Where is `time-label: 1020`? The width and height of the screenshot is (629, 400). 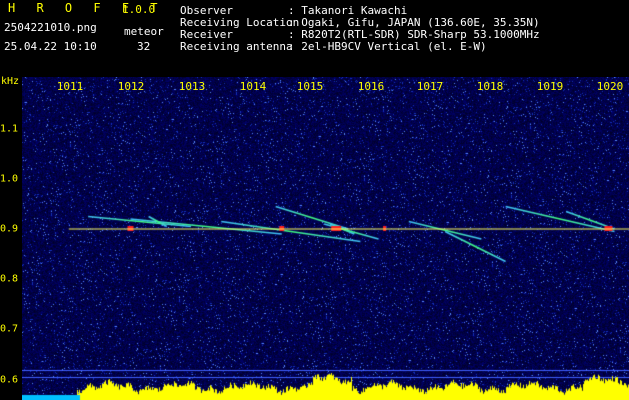
time-label: 1020 is located at coordinates (610, 86).